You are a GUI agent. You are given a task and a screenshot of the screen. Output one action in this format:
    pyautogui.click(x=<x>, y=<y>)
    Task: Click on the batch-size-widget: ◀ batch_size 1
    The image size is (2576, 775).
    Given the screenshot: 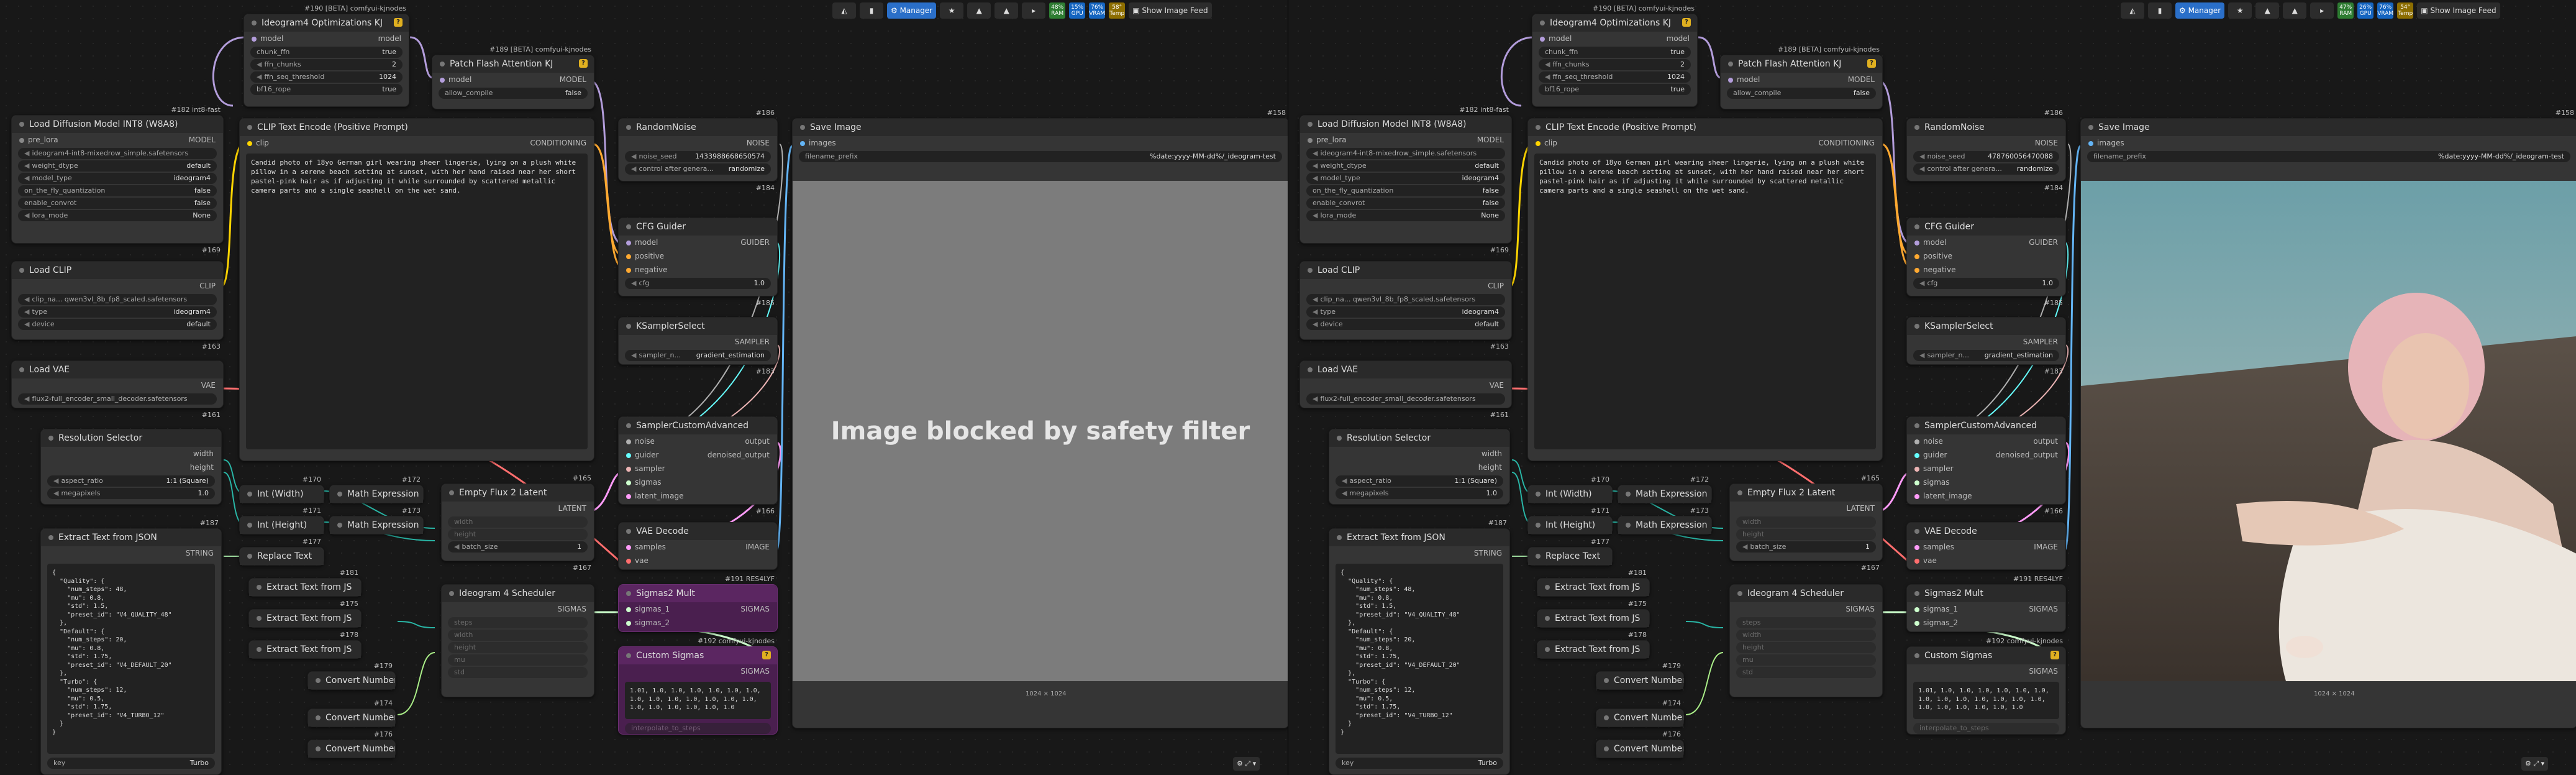 What is the action you would take?
    pyautogui.click(x=1806, y=547)
    